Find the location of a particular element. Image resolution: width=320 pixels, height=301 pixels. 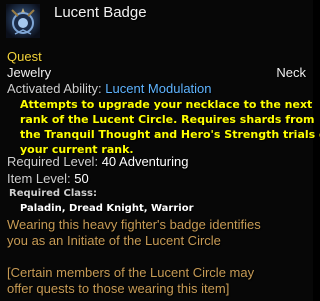

activated-ability: Activated Ability: Lucent Modulation is located at coordinates (109, 88).